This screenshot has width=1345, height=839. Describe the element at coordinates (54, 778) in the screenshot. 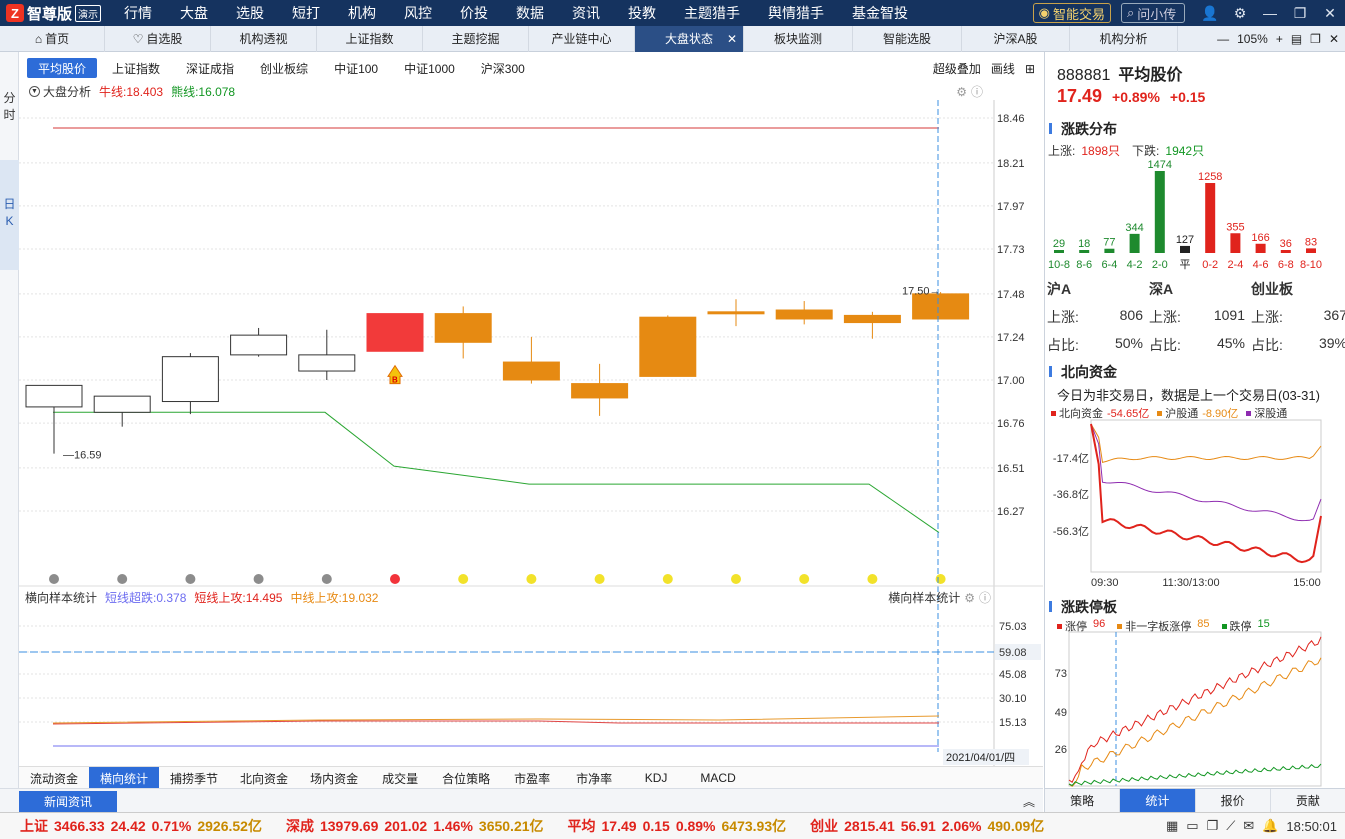

I see `indicator-tab-0: 流动资金` at that location.